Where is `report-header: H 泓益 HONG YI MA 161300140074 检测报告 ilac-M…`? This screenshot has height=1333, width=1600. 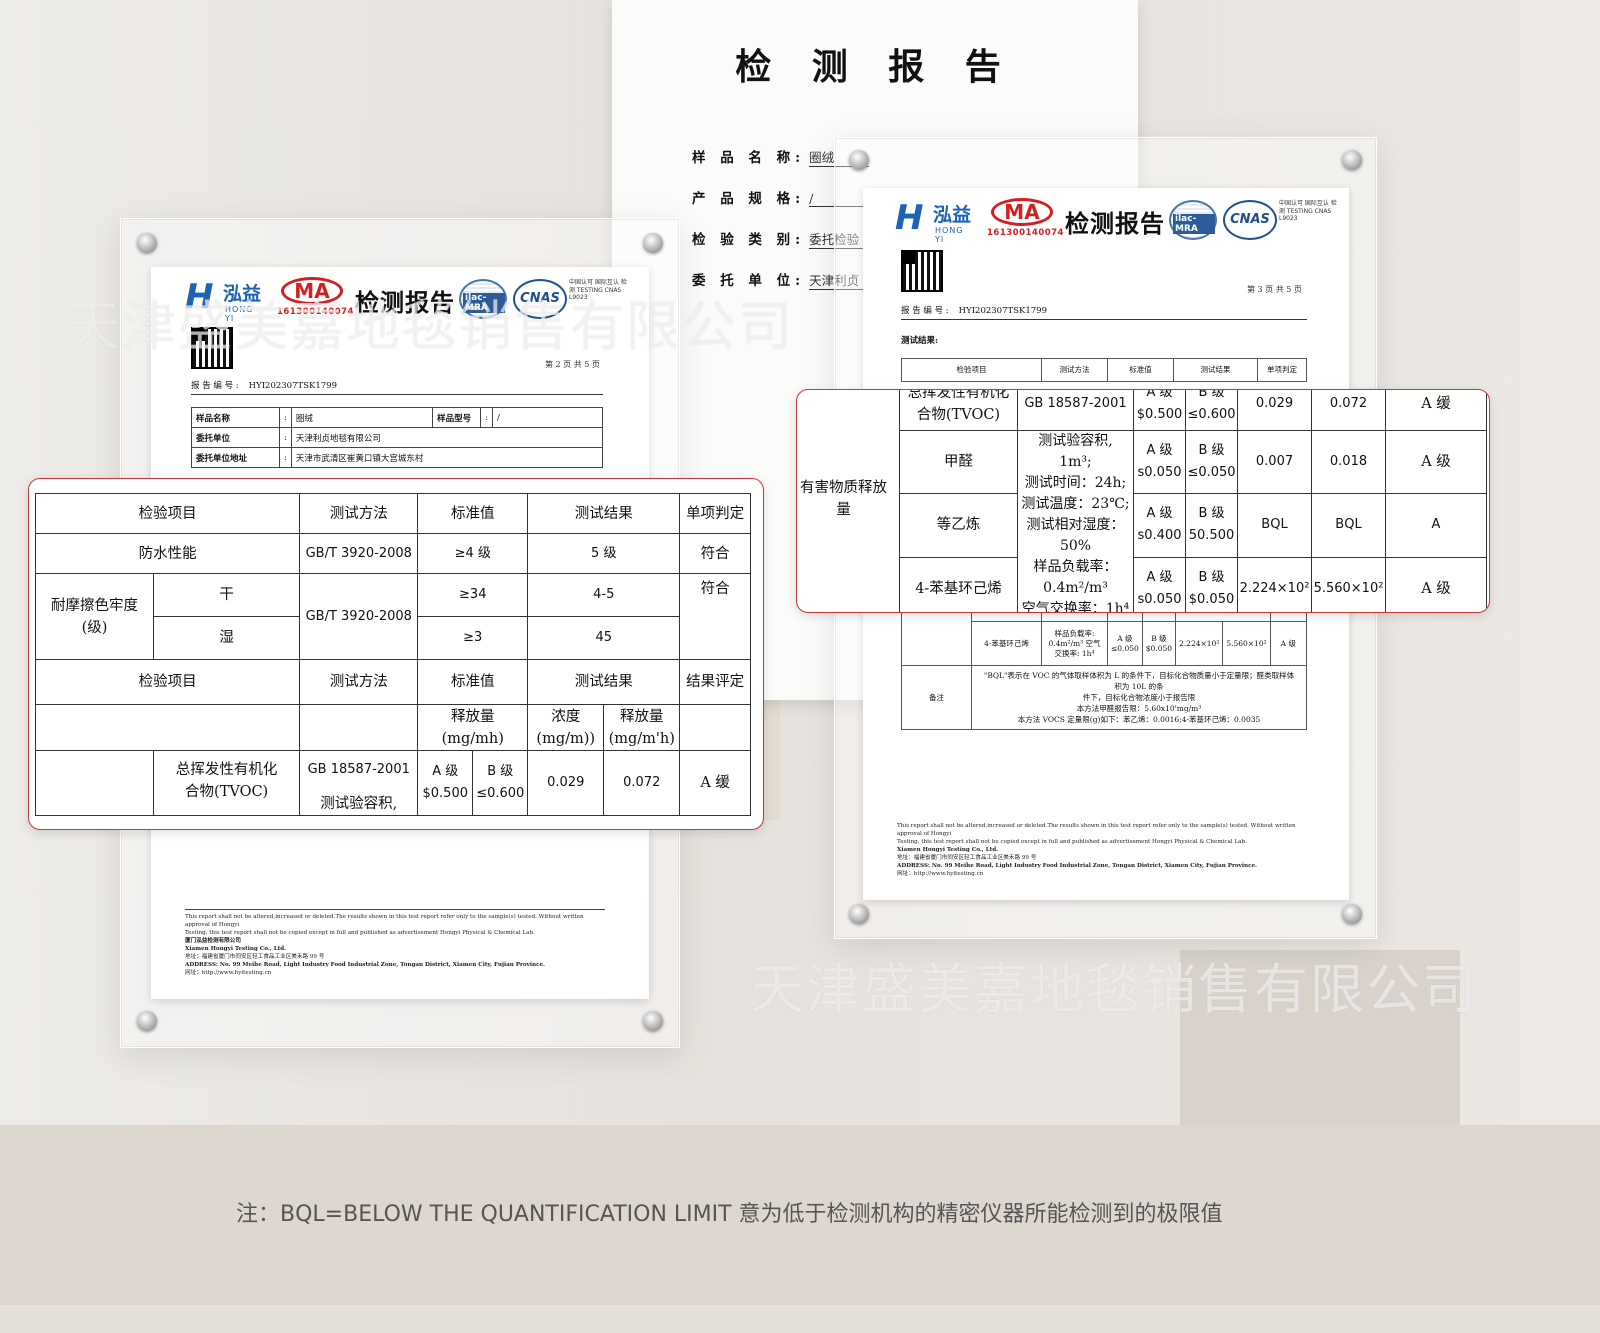
report-header: H 泓益 HONG YI MA 161300140074 检测报告 ilac-M… is located at coordinates (1116, 223).